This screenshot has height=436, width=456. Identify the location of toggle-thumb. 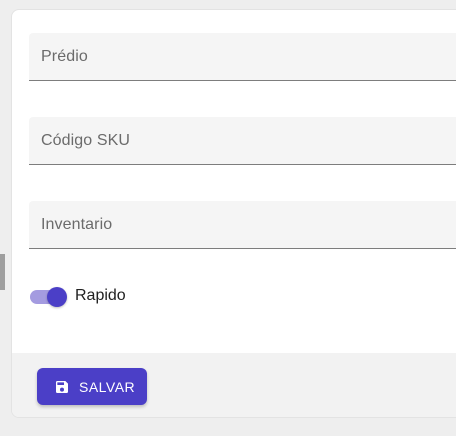
(57, 297).